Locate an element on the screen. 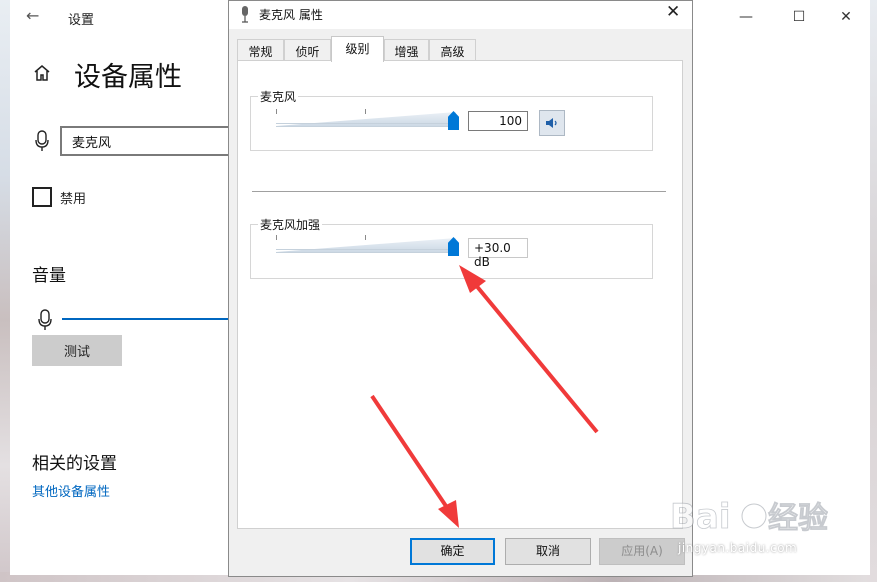  microphone-level-group: 麦克风 100 is located at coordinates (451, 119).